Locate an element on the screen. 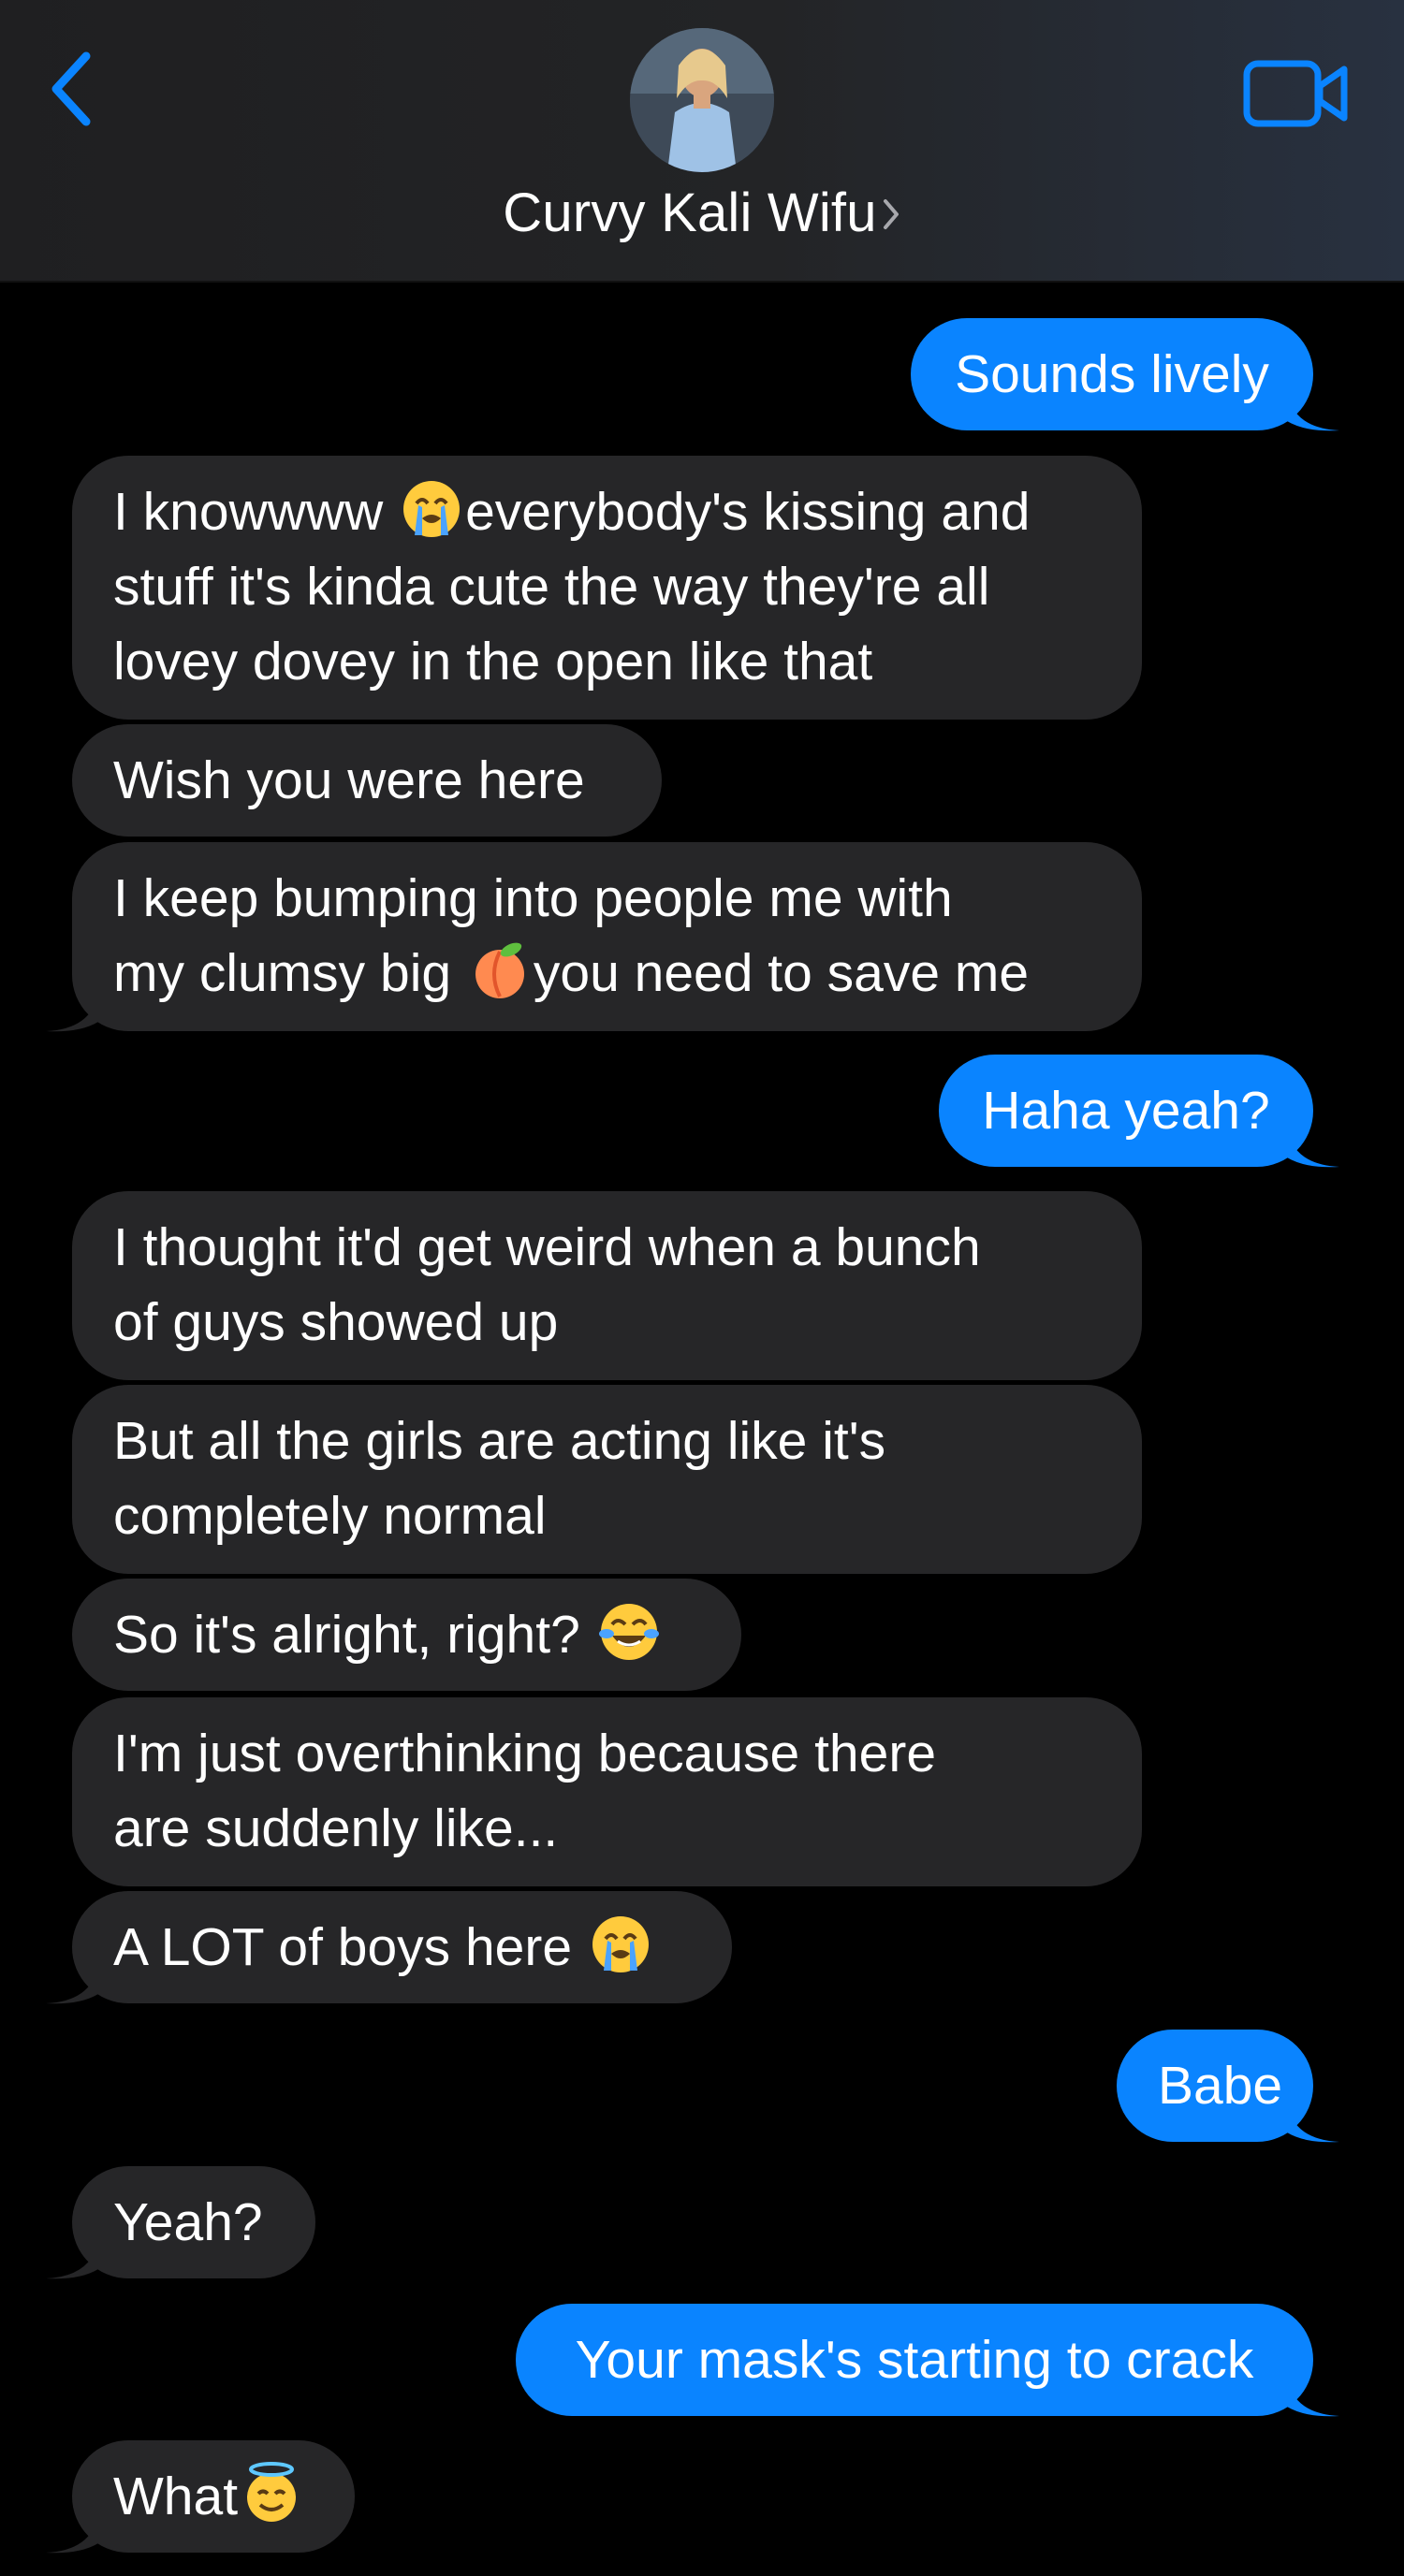  smiling-face-with-halo-icon is located at coordinates (272, 2492).